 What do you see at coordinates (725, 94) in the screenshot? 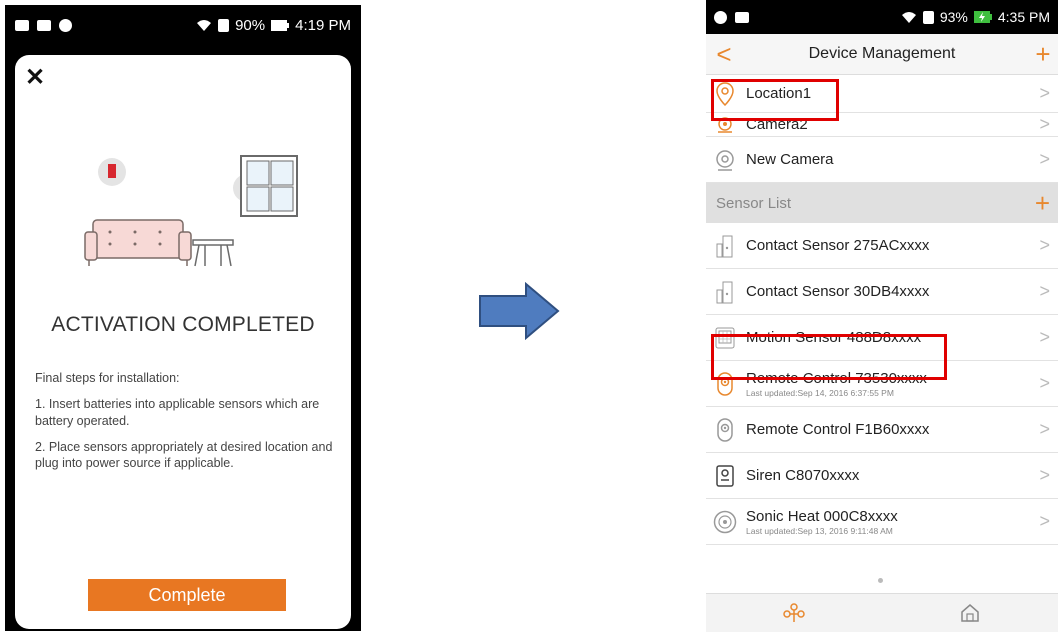
I see `location-pin-icon` at bounding box center [725, 94].